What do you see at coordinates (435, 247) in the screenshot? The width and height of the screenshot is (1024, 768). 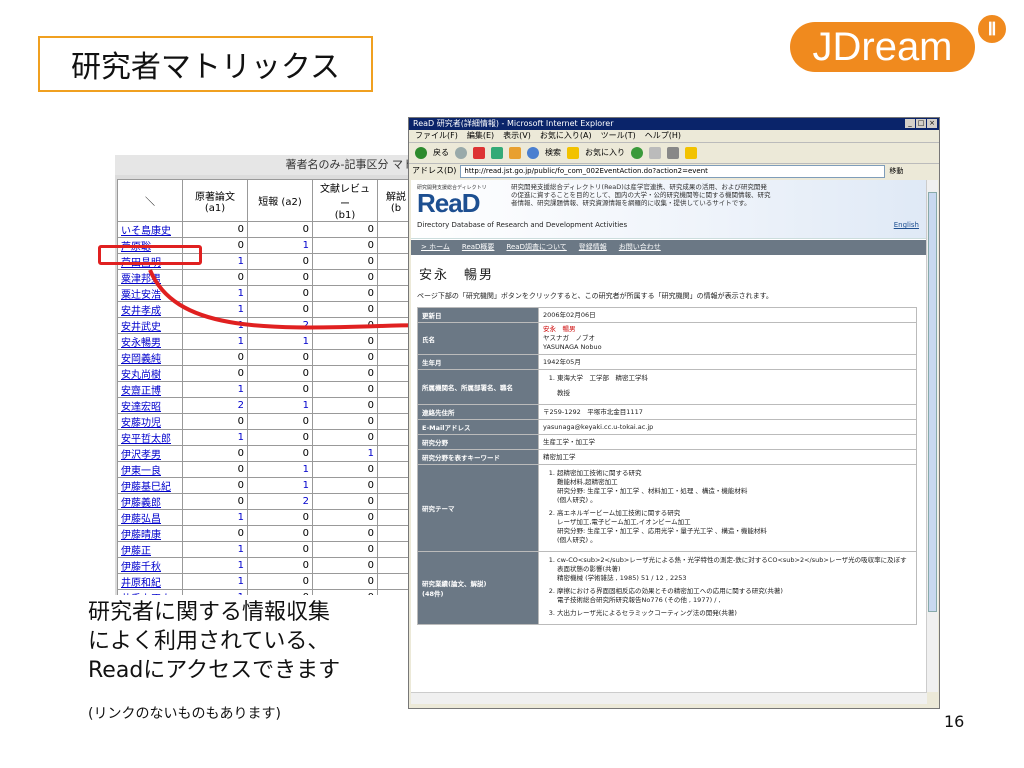 I see `nav-home: > ホーム` at bounding box center [435, 247].